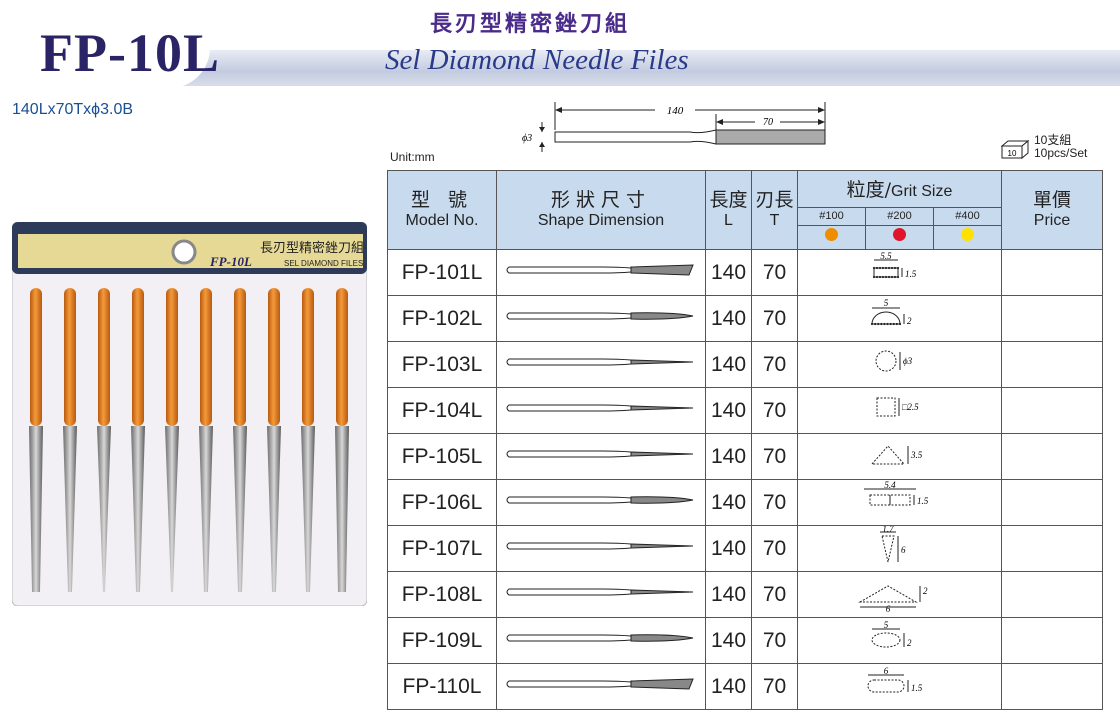 Image resolution: width=1120 pixels, height=710 pixels. What do you see at coordinates (899, 594) in the screenshot?
I see `cross-section-cell: 26` at bounding box center [899, 594].